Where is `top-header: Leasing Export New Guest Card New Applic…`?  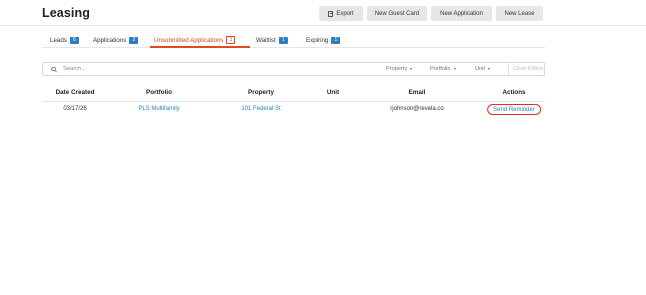 top-header: Leasing Export New Guest Card New Applic… is located at coordinates (323, 13).